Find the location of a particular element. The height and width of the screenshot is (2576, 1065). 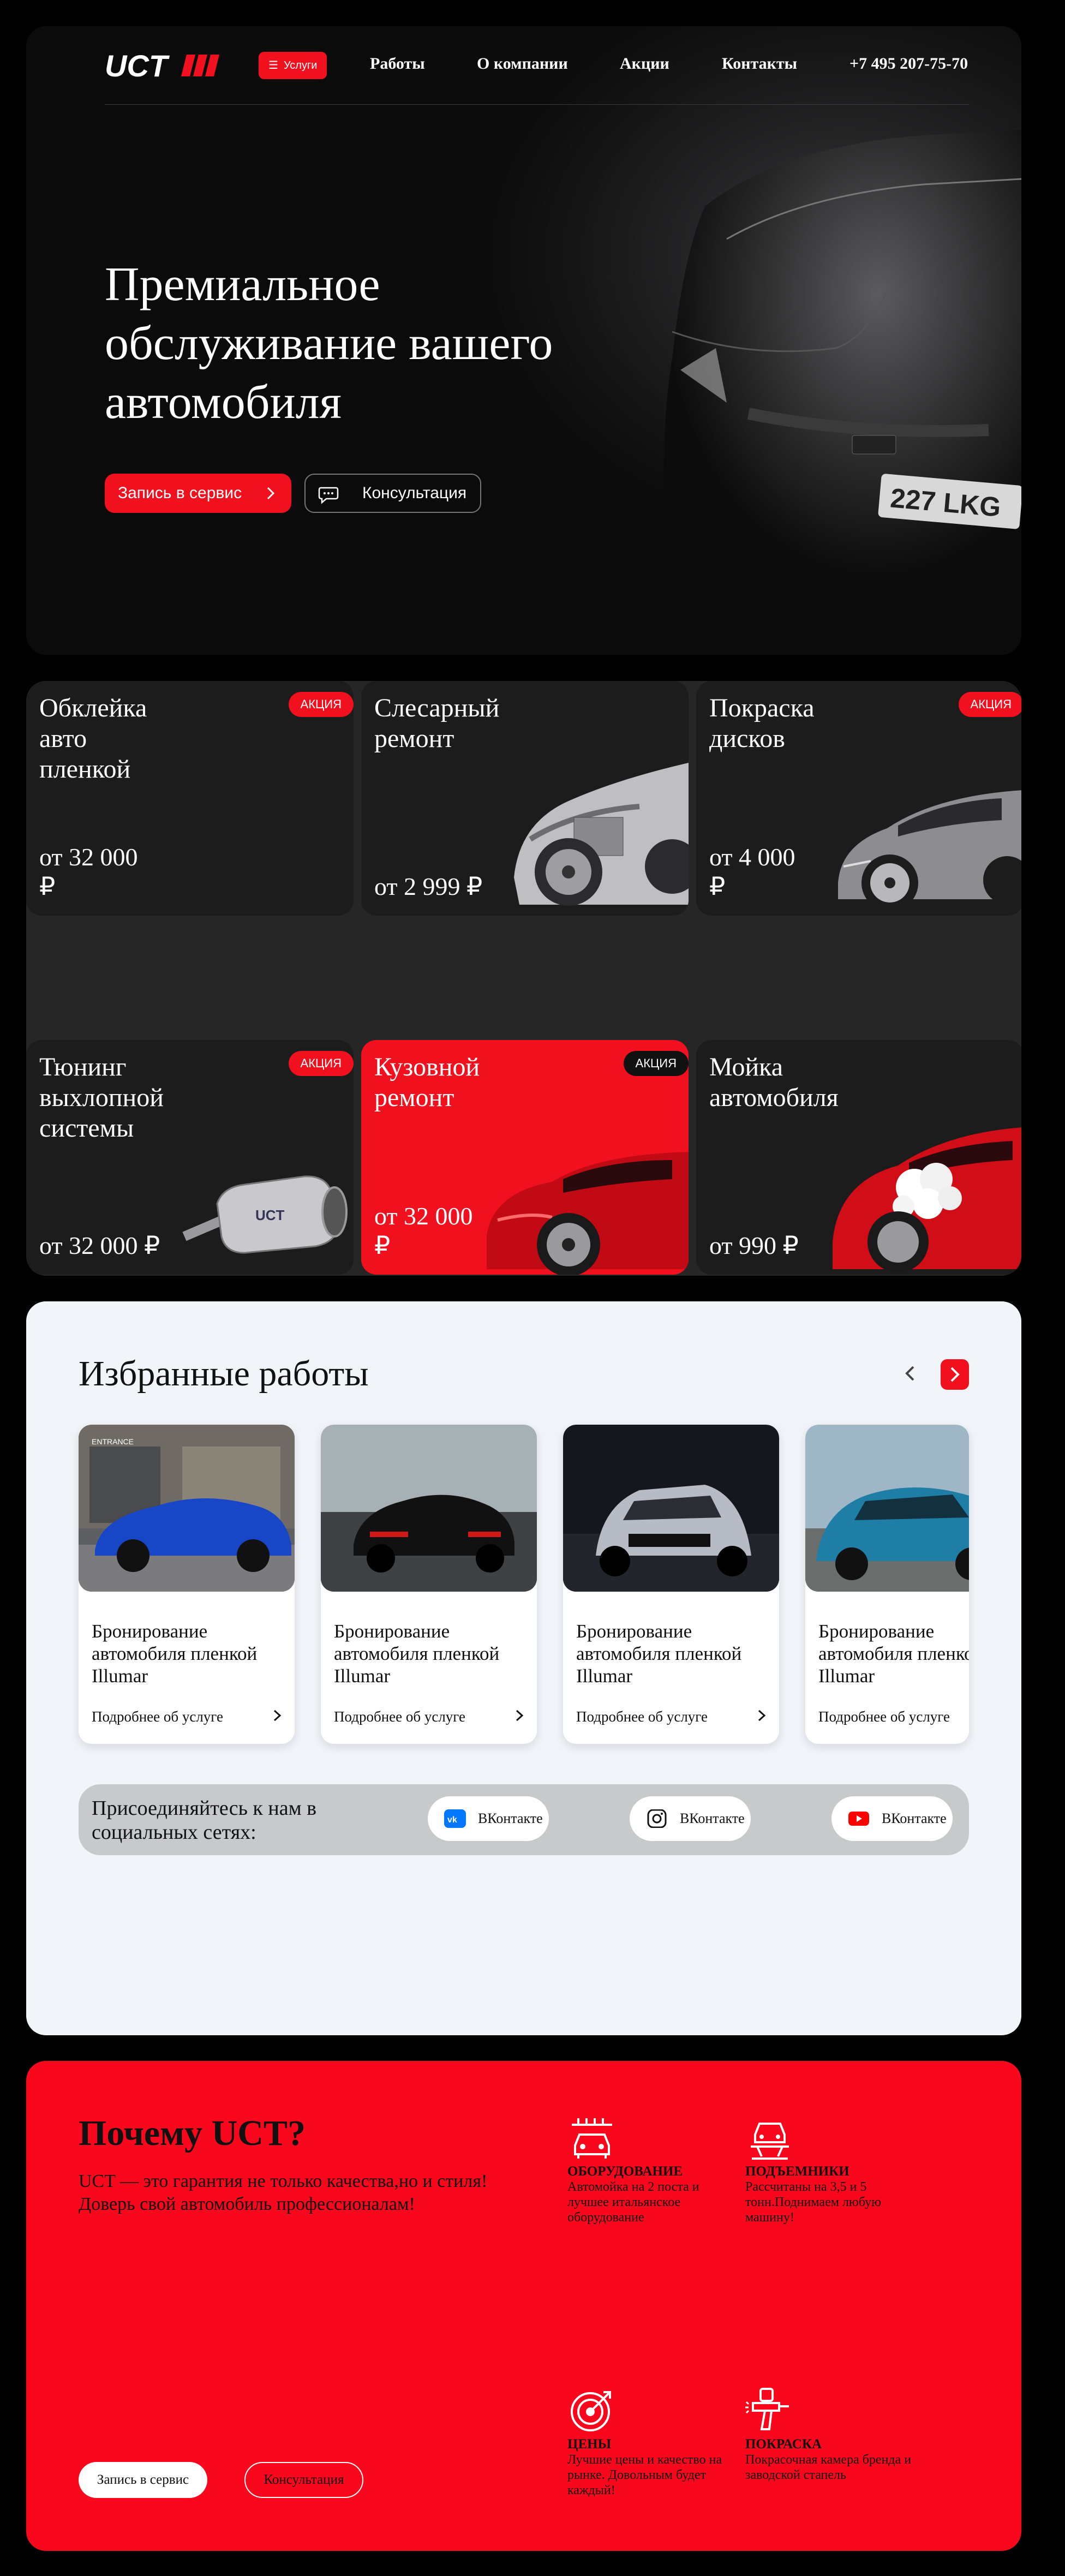

nav-link-about: О компании is located at coordinates (523, 64).